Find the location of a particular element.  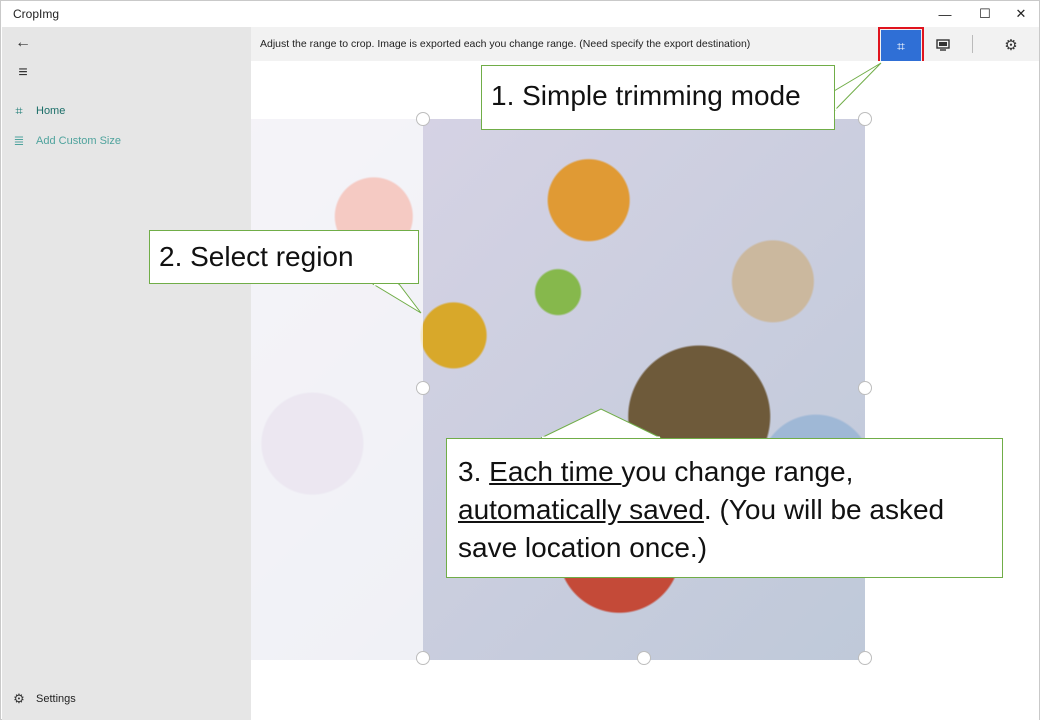

sidebar-item-label: Home is located at coordinates (51, 111).